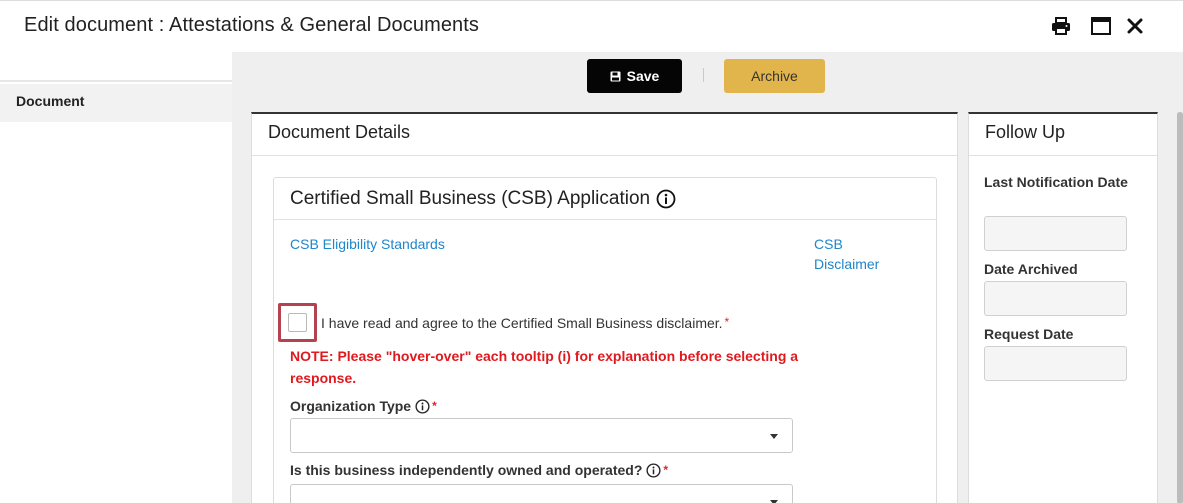  What do you see at coordinates (1055, 233) in the screenshot?
I see `last-notification-date-input` at bounding box center [1055, 233].